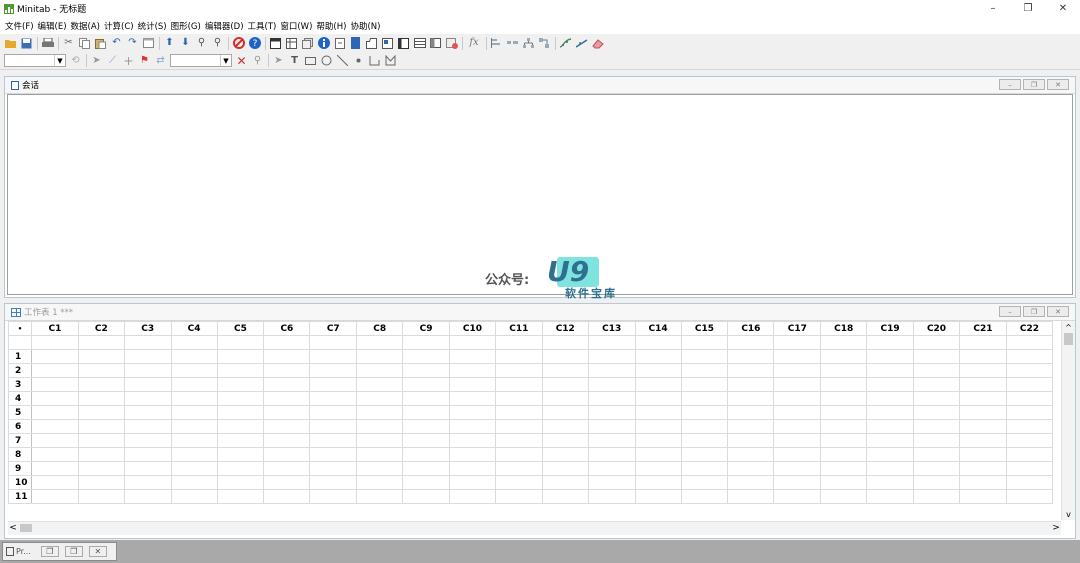  I want to click on copy-icon, so click(84, 43).